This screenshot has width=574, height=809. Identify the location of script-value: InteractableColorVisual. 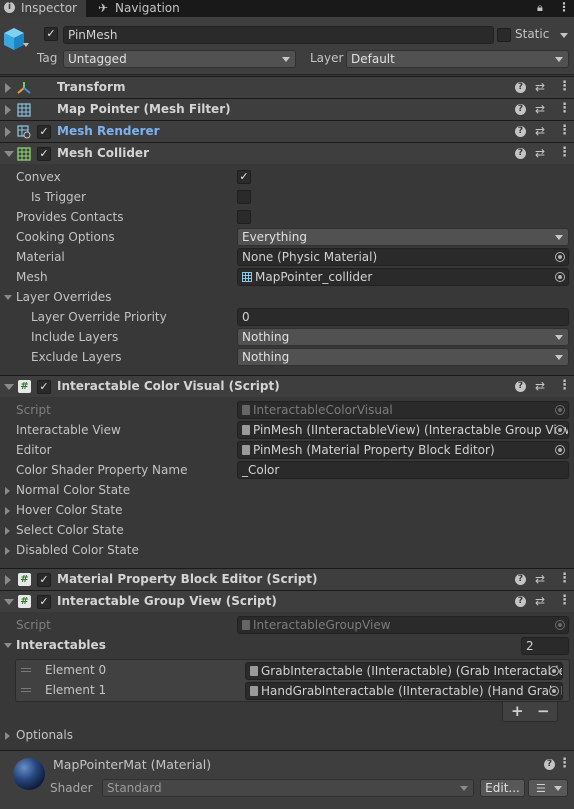
(323, 410).